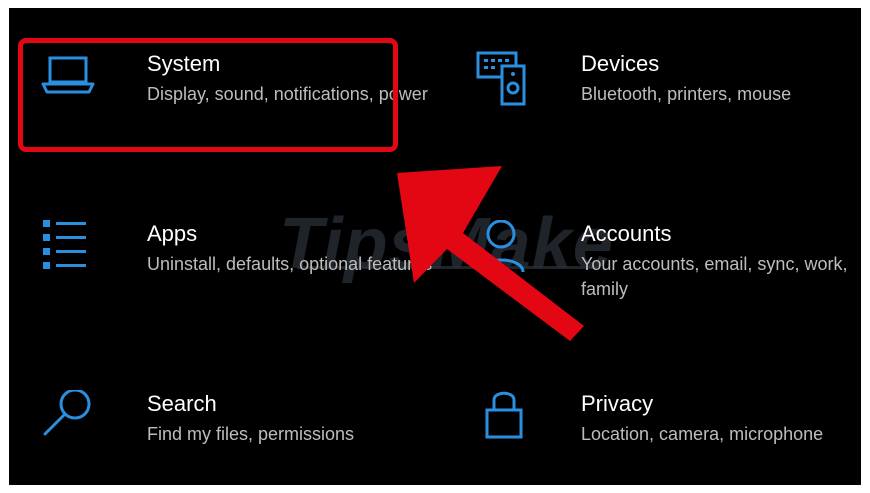 The height and width of the screenshot is (493, 870). Describe the element at coordinates (620, 63) in the screenshot. I see `tile-title: Devices` at that location.